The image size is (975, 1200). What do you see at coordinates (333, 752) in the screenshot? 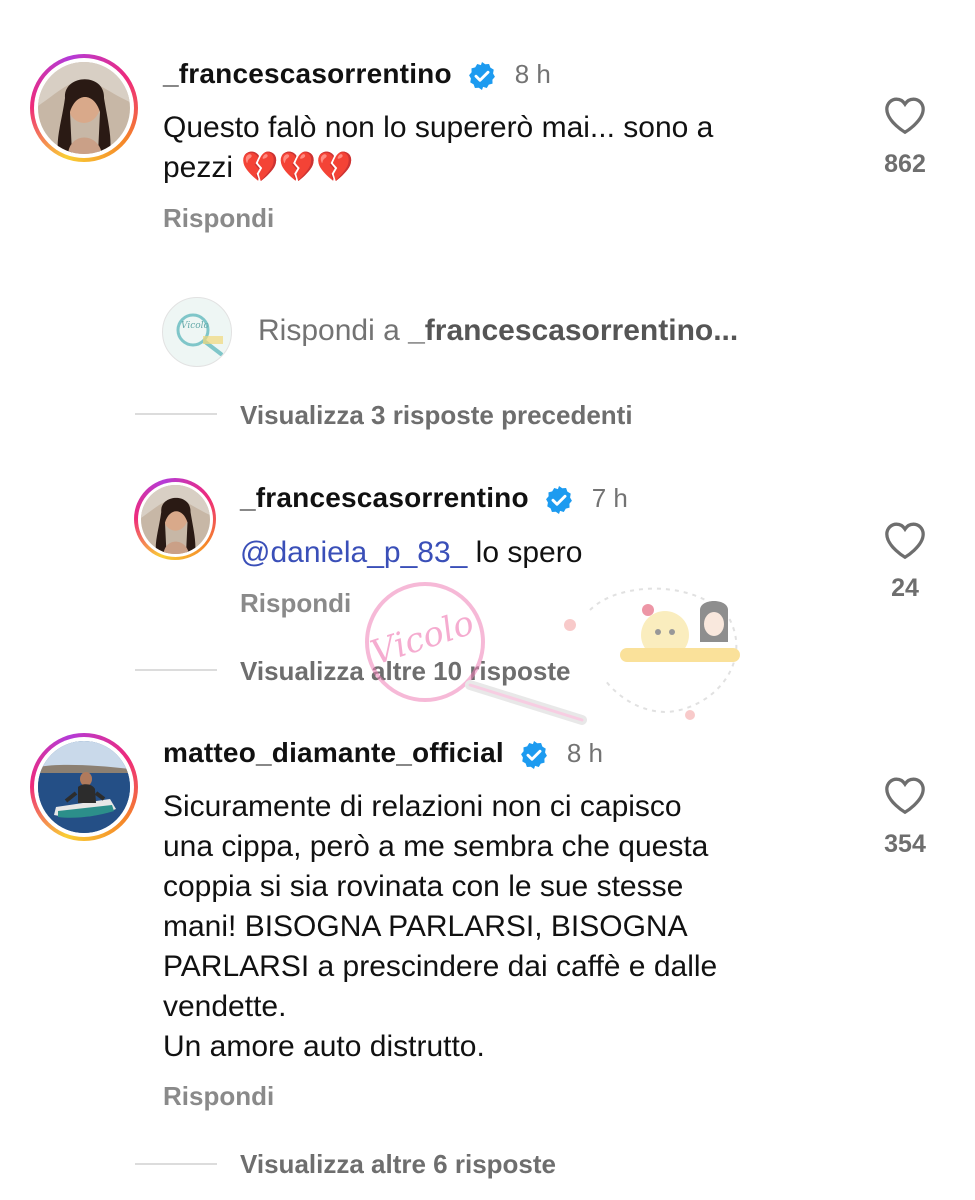
I see `username: matteo_diamante_official` at bounding box center [333, 752].